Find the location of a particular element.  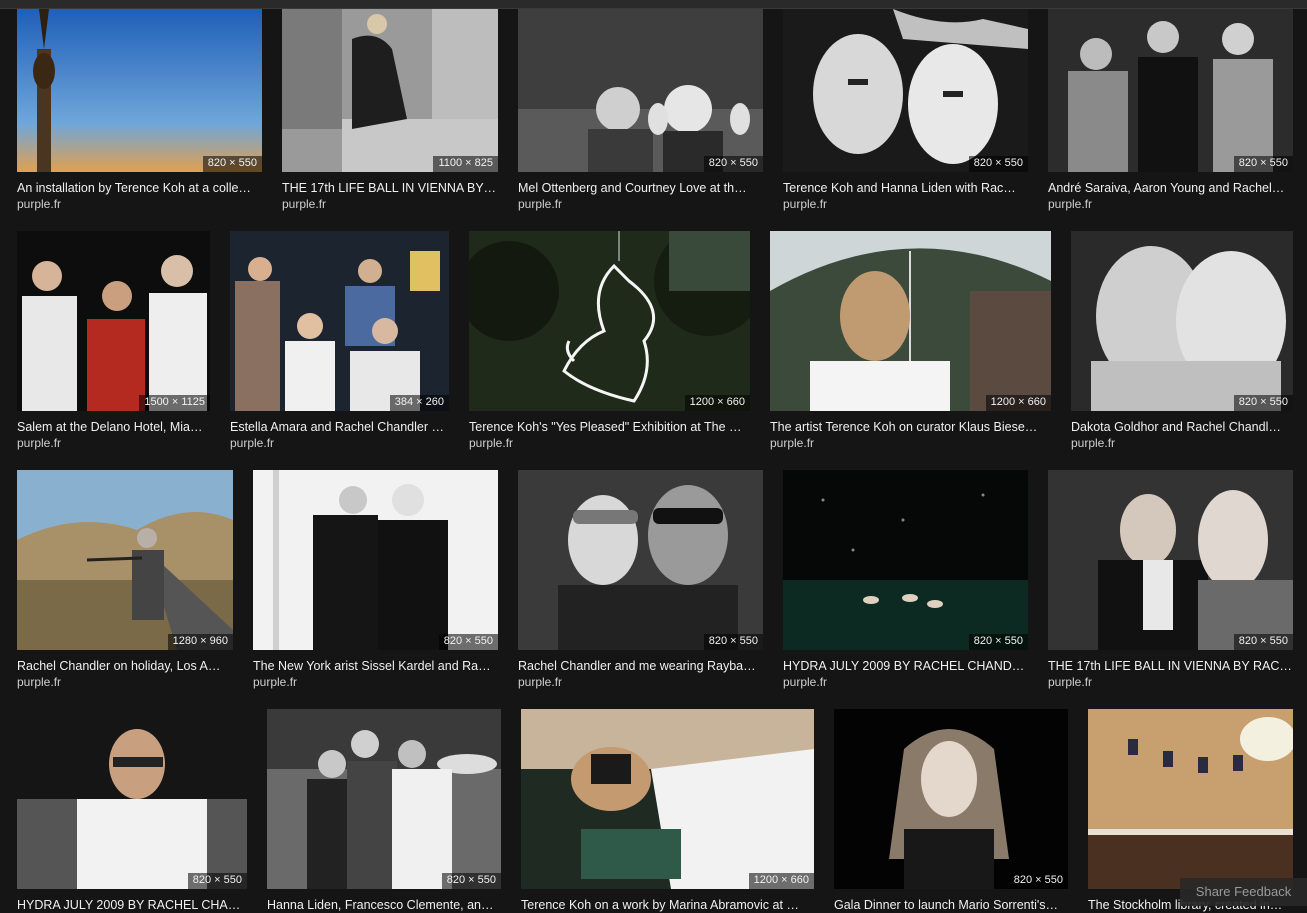

woman-with-rifle-landscape-photo is located at coordinates (125, 560).